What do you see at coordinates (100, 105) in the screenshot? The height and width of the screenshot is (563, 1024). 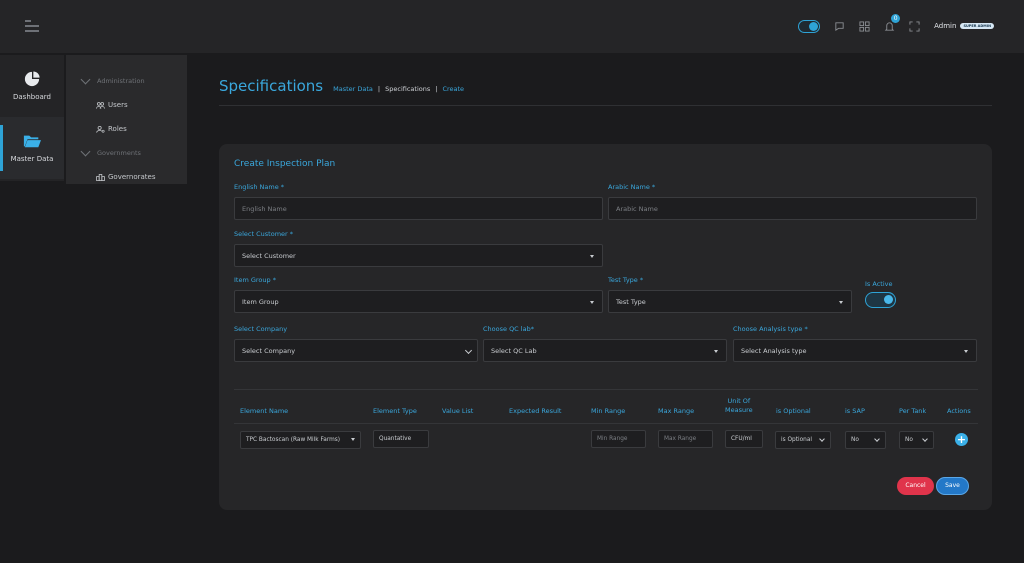 I see `users-icon` at bounding box center [100, 105].